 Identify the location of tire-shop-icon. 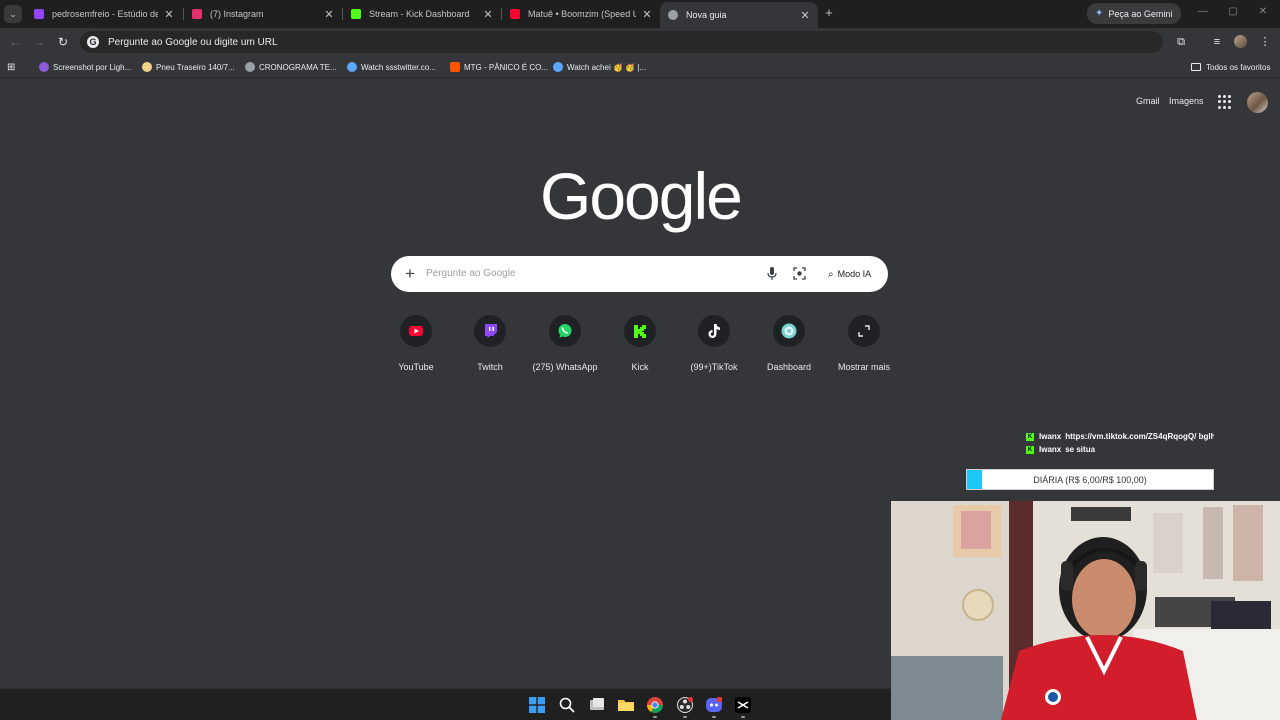
(147, 67).